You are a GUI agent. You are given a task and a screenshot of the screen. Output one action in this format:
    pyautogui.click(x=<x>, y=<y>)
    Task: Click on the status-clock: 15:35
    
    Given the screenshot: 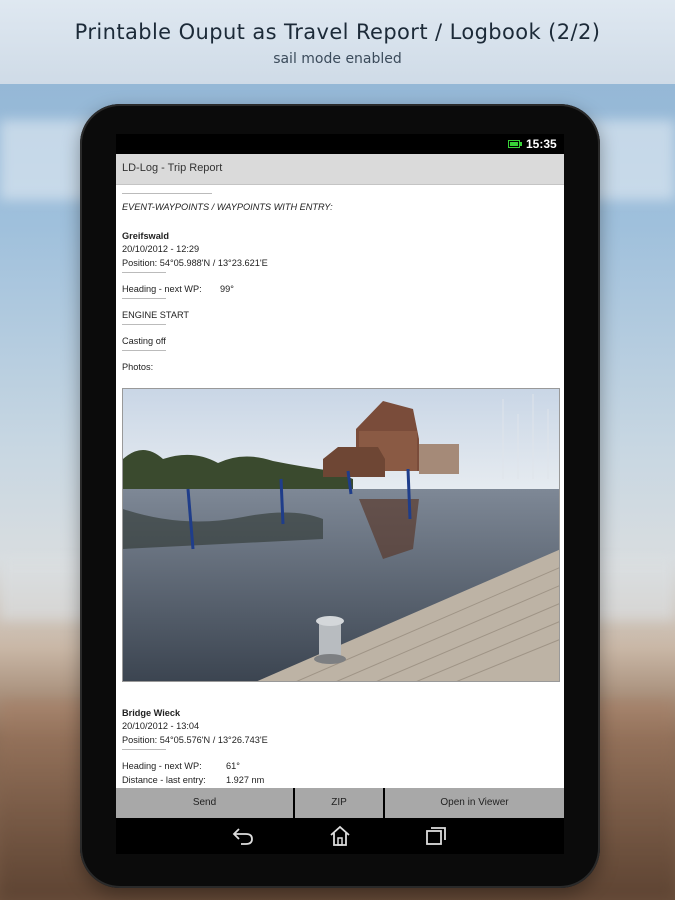 What is the action you would take?
    pyautogui.click(x=541, y=144)
    